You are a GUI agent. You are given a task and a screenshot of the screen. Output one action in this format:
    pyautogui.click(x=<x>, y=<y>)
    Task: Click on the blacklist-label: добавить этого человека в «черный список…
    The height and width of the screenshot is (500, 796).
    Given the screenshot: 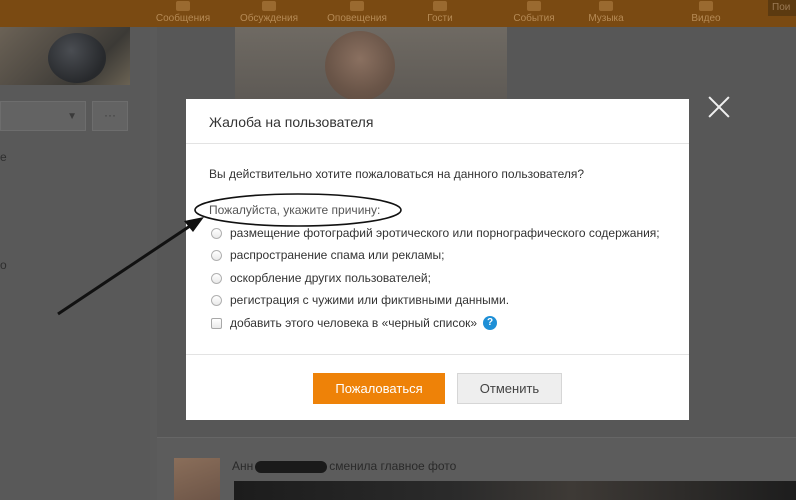 What is the action you would take?
    pyautogui.click(x=354, y=323)
    